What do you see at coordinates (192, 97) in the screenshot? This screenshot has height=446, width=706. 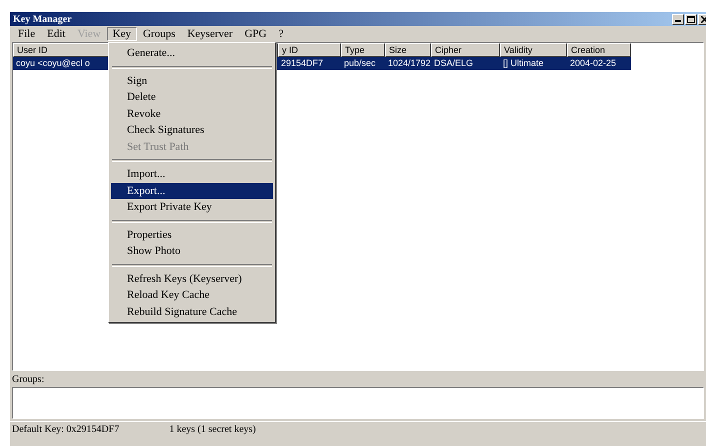 I see `menu-item: Delete` at bounding box center [192, 97].